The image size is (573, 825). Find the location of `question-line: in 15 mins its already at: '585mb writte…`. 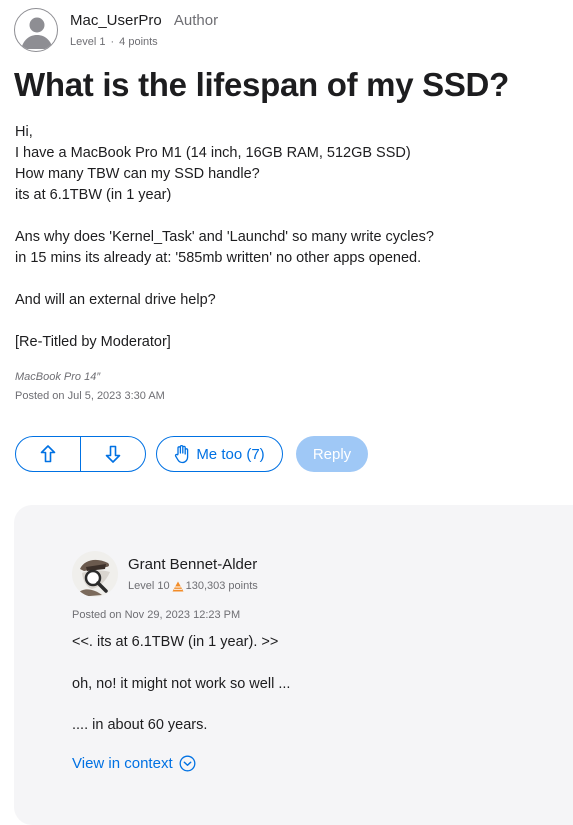

question-line: in 15 mins its already at: '585mb writte… is located at coordinates (218, 258).